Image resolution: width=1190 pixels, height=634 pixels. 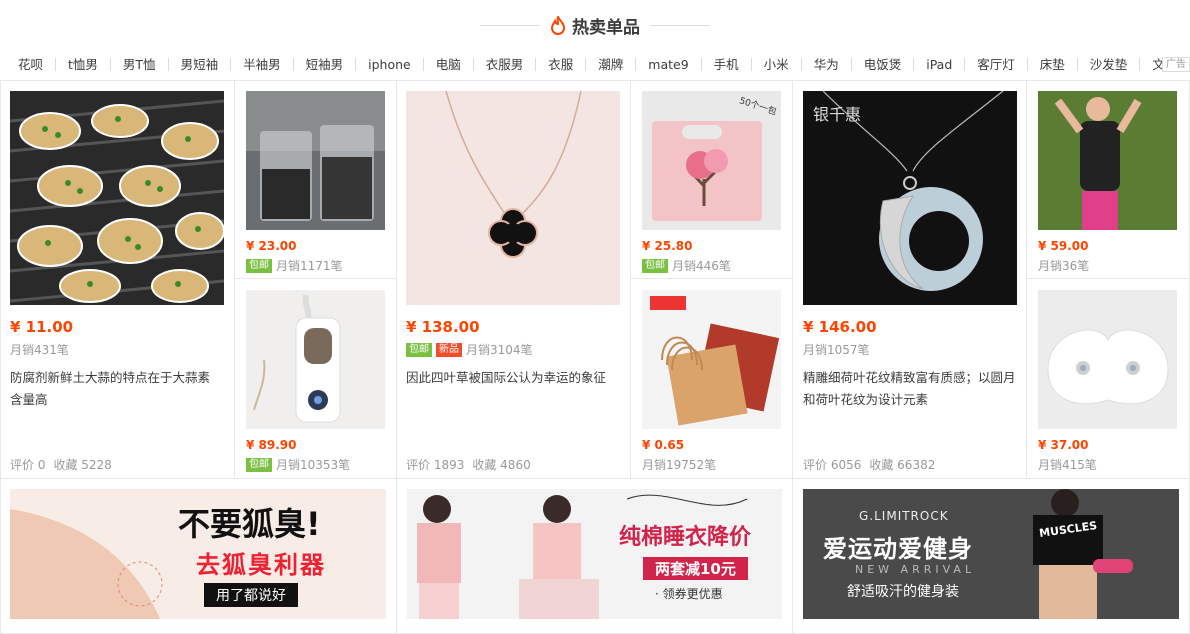 I want to click on divider-left, so click(x=510, y=25).